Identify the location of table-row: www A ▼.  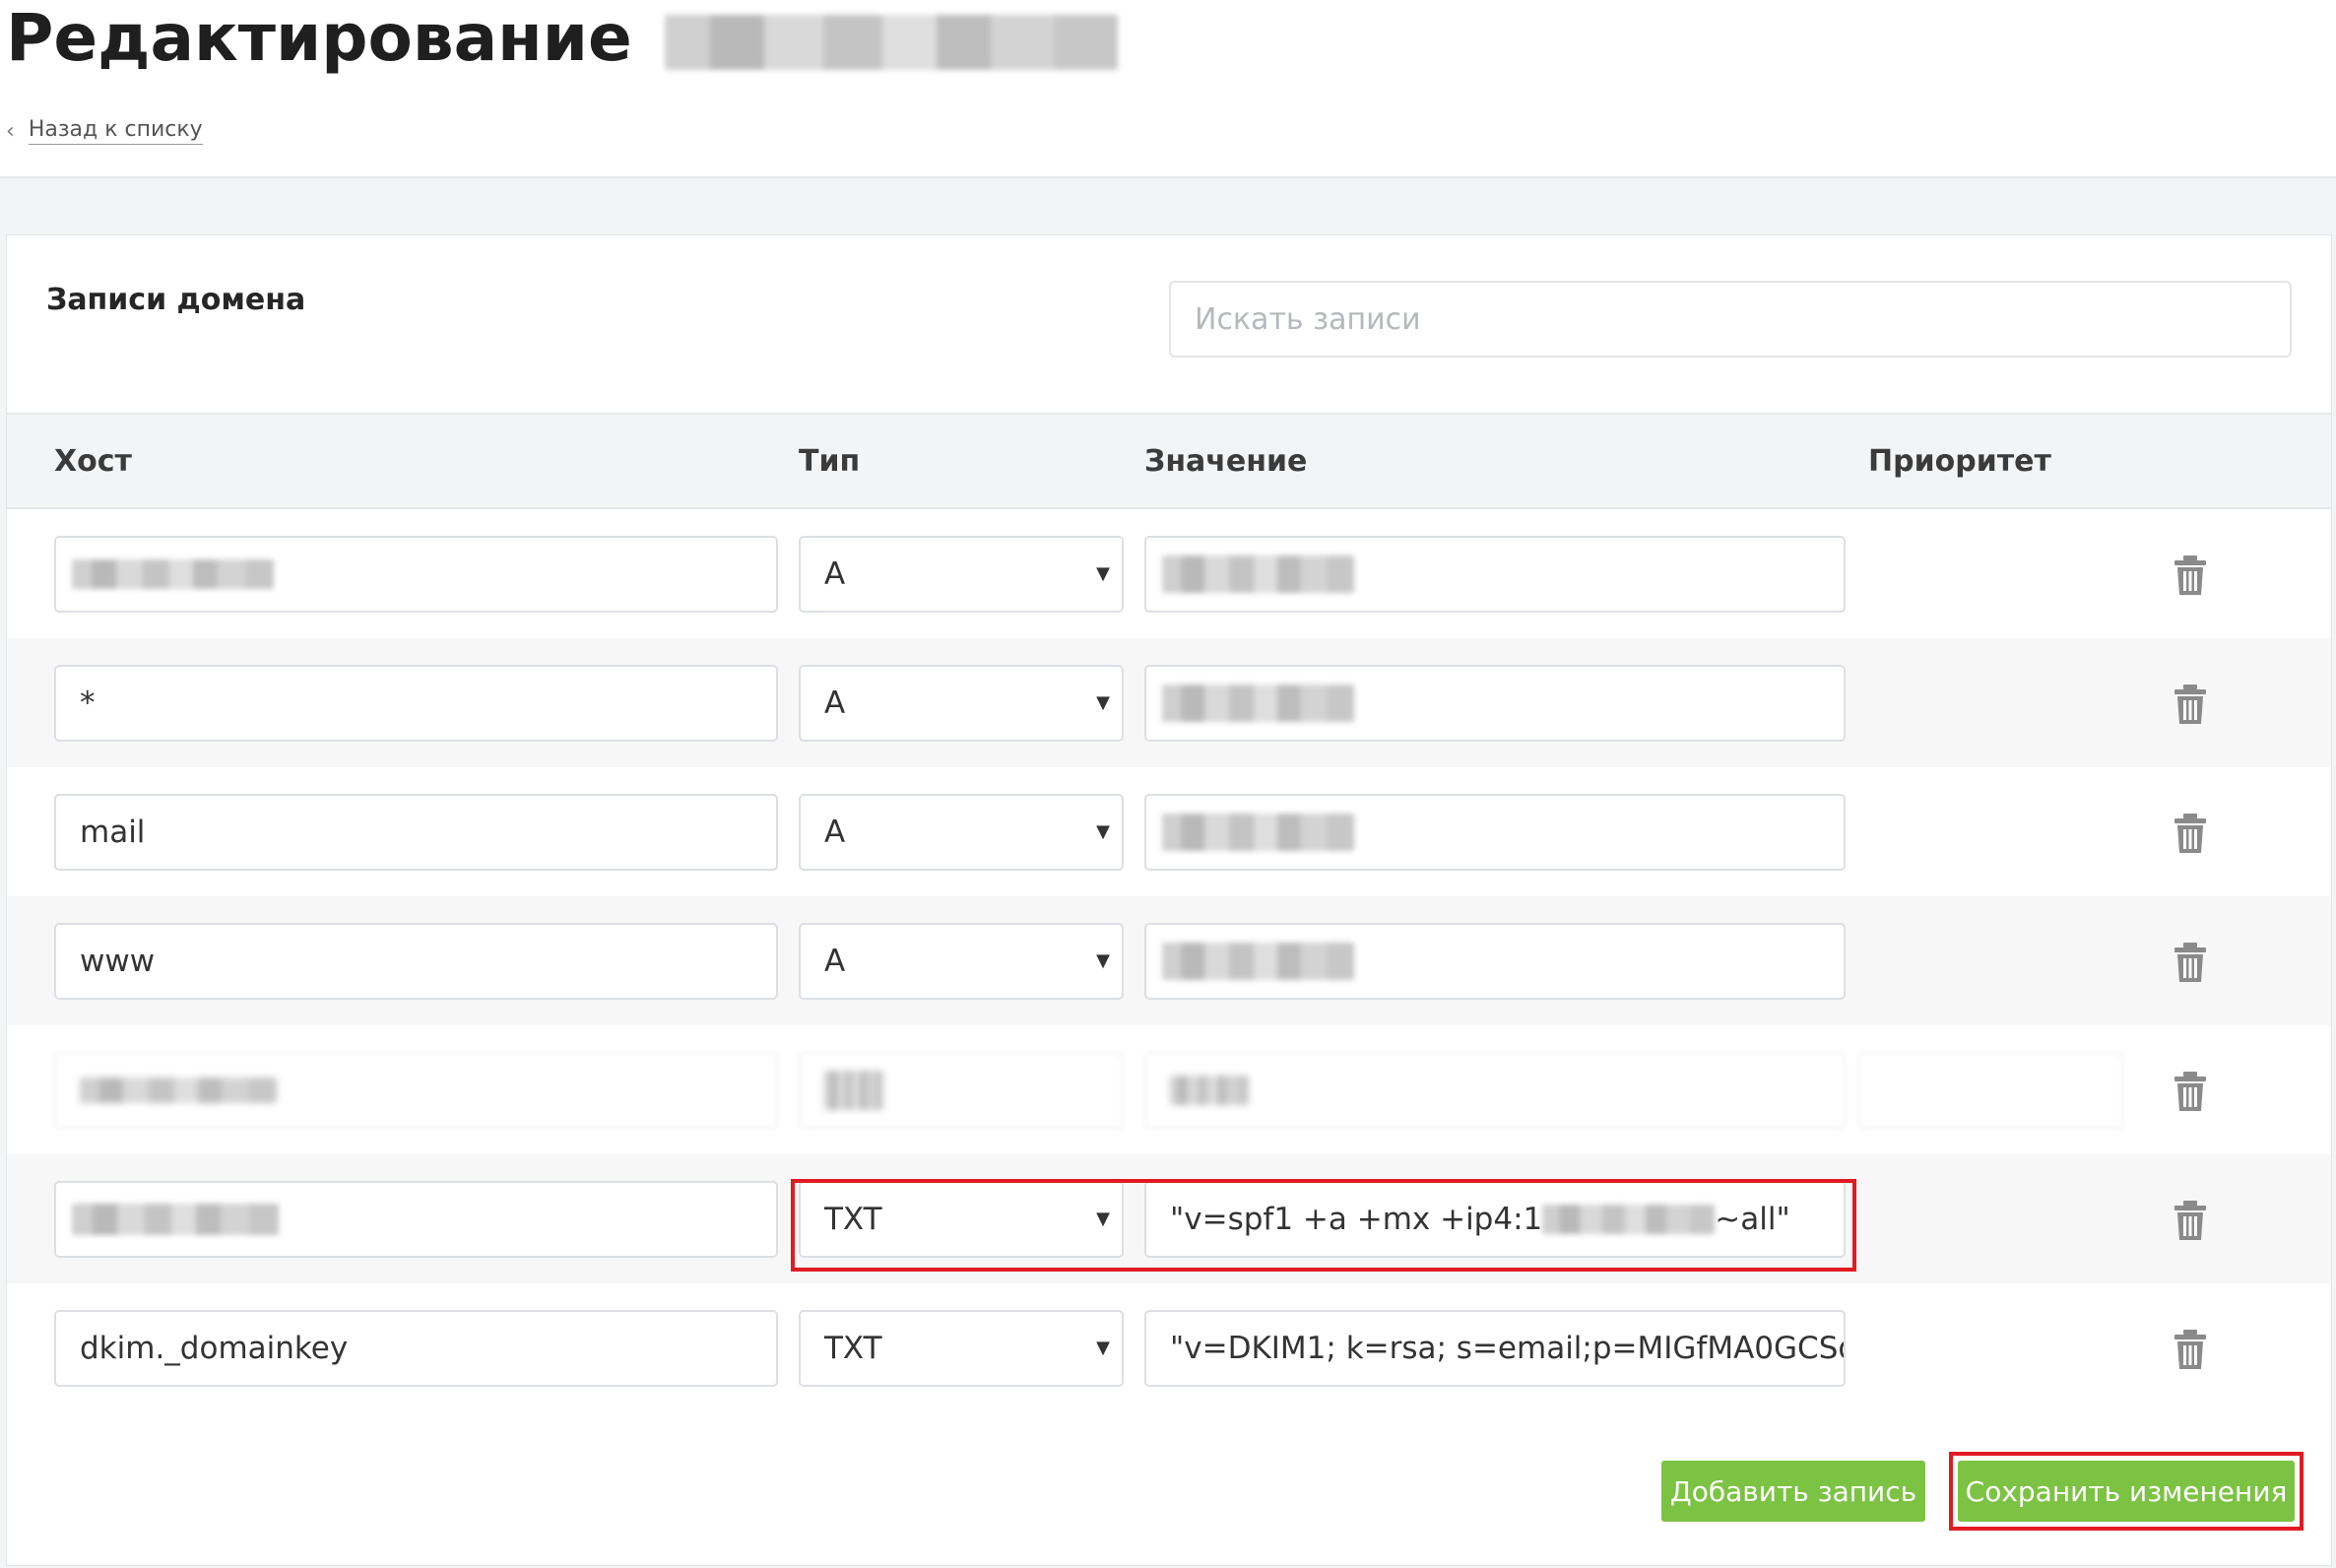
(1169, 961).